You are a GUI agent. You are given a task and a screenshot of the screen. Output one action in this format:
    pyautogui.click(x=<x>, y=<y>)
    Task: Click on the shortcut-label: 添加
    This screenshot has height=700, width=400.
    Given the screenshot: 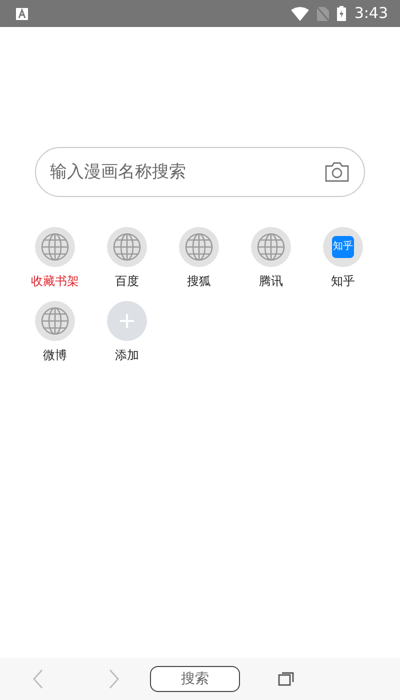 What is the action you would take?
    pyautogui.click(x=127, y=355)
    